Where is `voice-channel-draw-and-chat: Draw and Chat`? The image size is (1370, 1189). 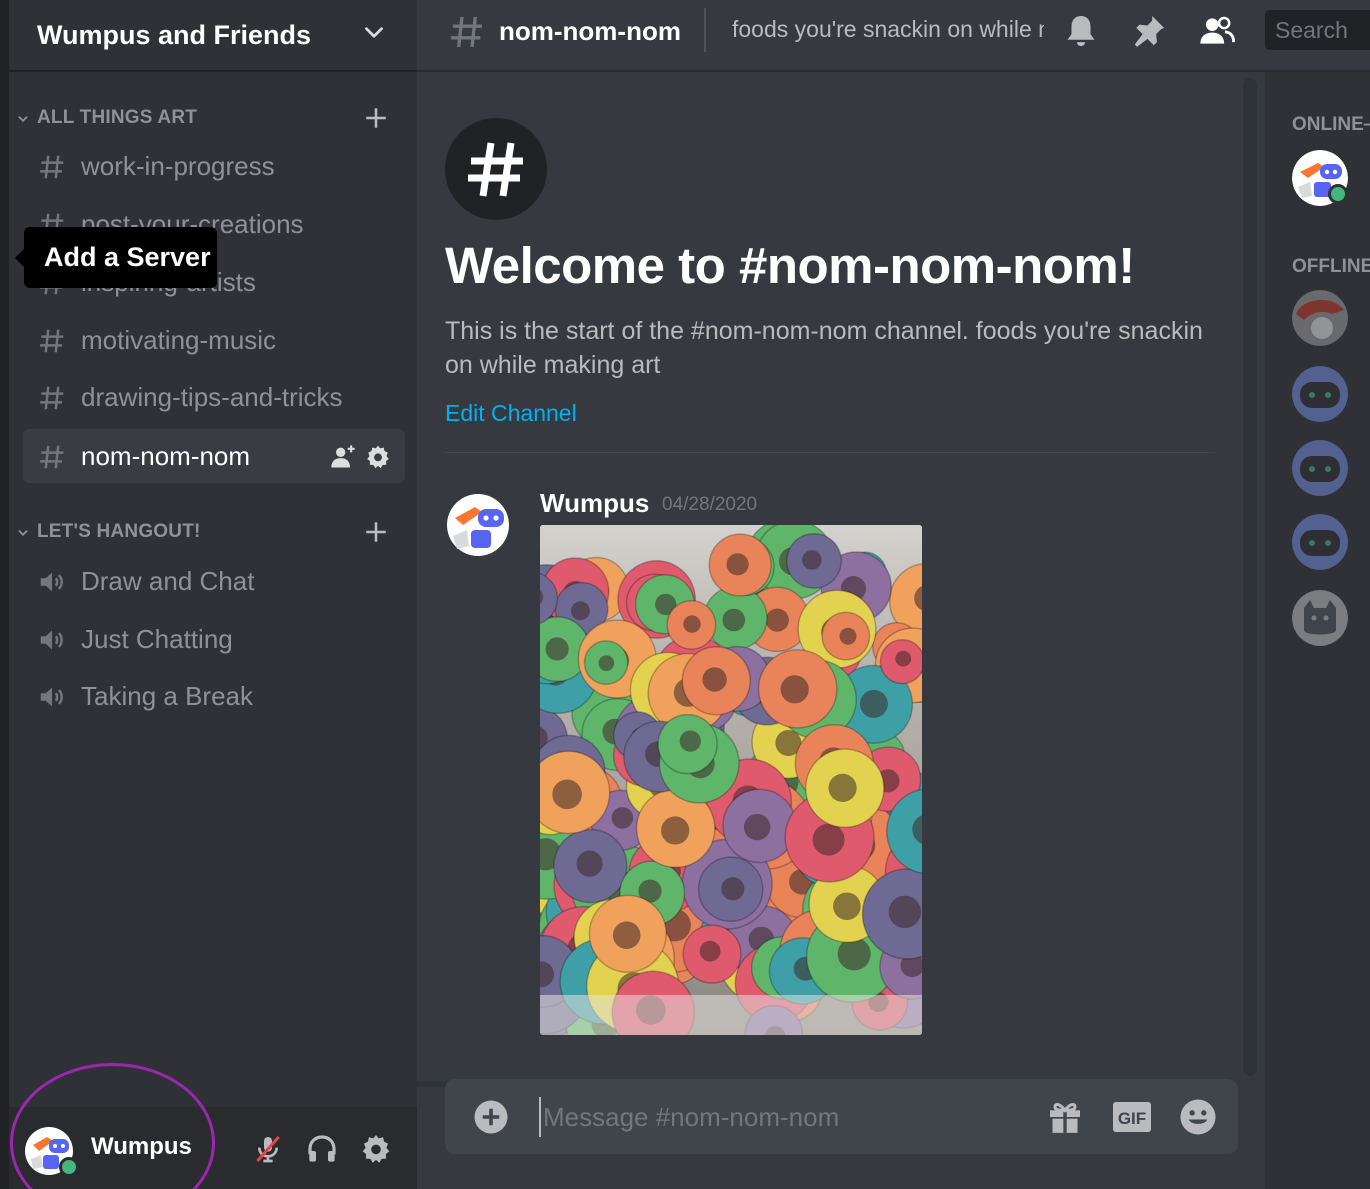
voice-channel-draw-and-chat: Draw and Chat is located at coordinates (214, 581).